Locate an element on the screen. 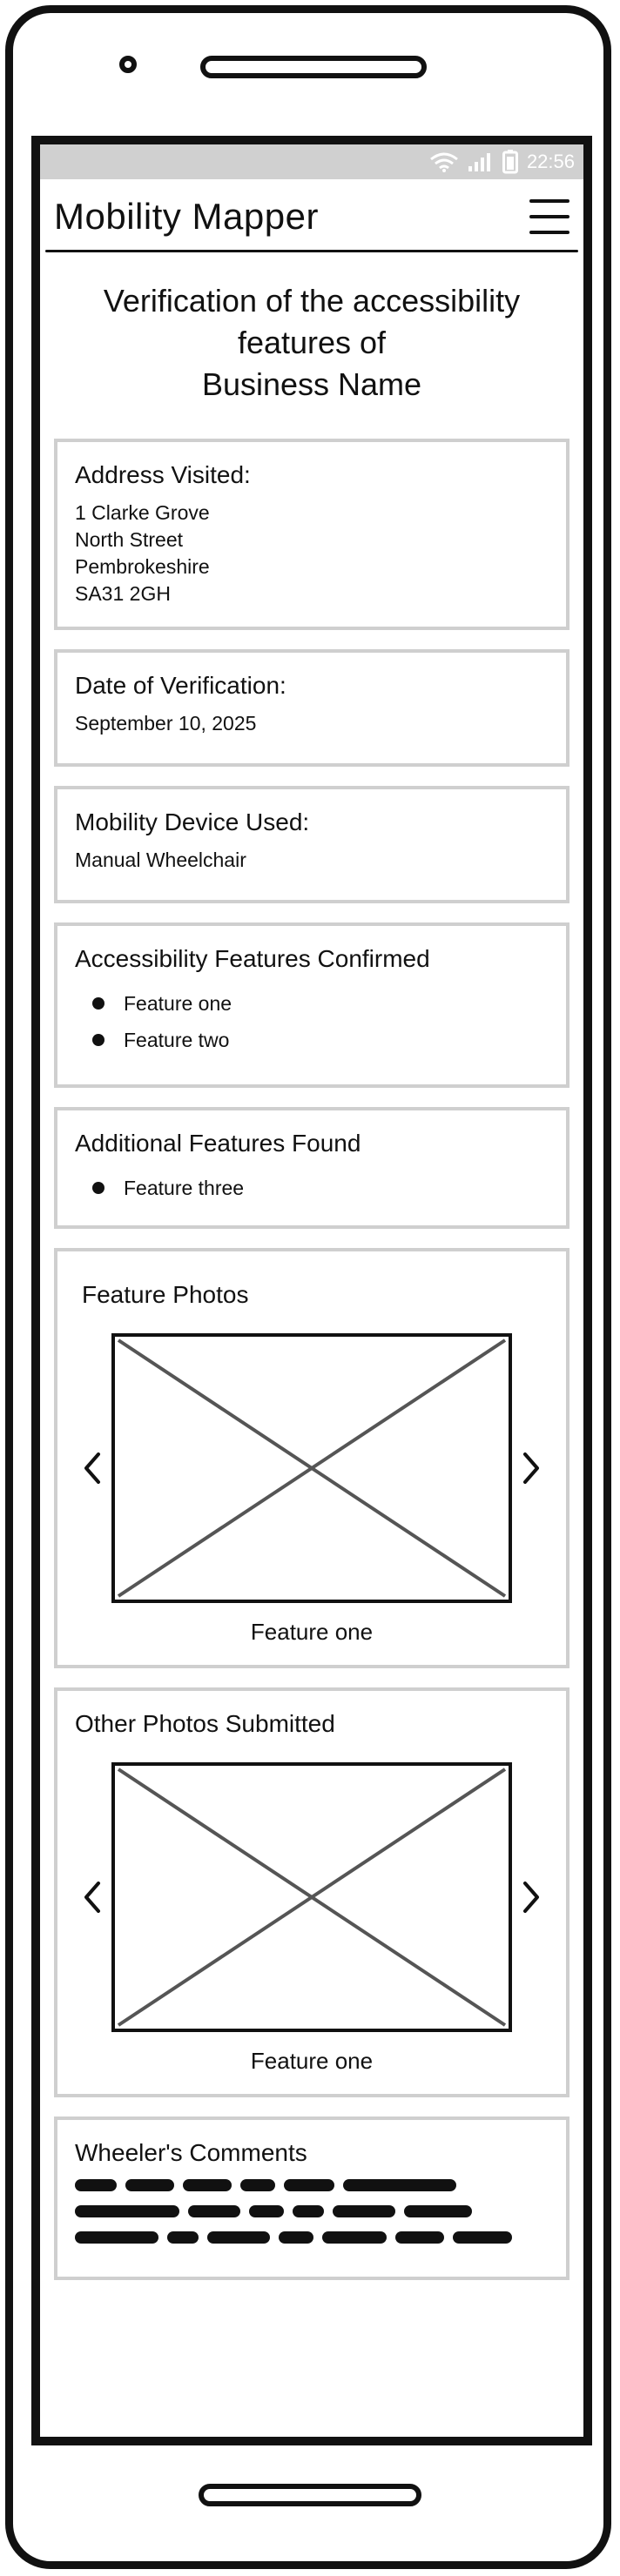  home-button is located at coordinates (310, 2495).